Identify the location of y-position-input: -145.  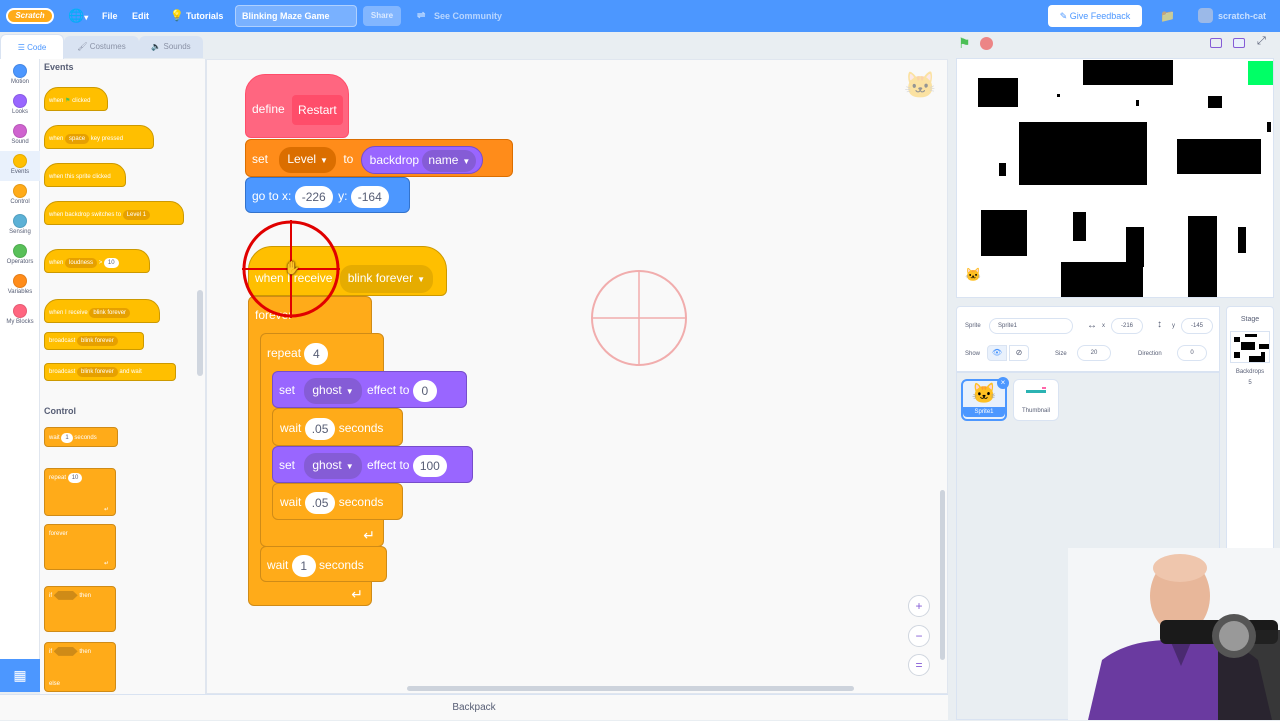
(1197, 326).